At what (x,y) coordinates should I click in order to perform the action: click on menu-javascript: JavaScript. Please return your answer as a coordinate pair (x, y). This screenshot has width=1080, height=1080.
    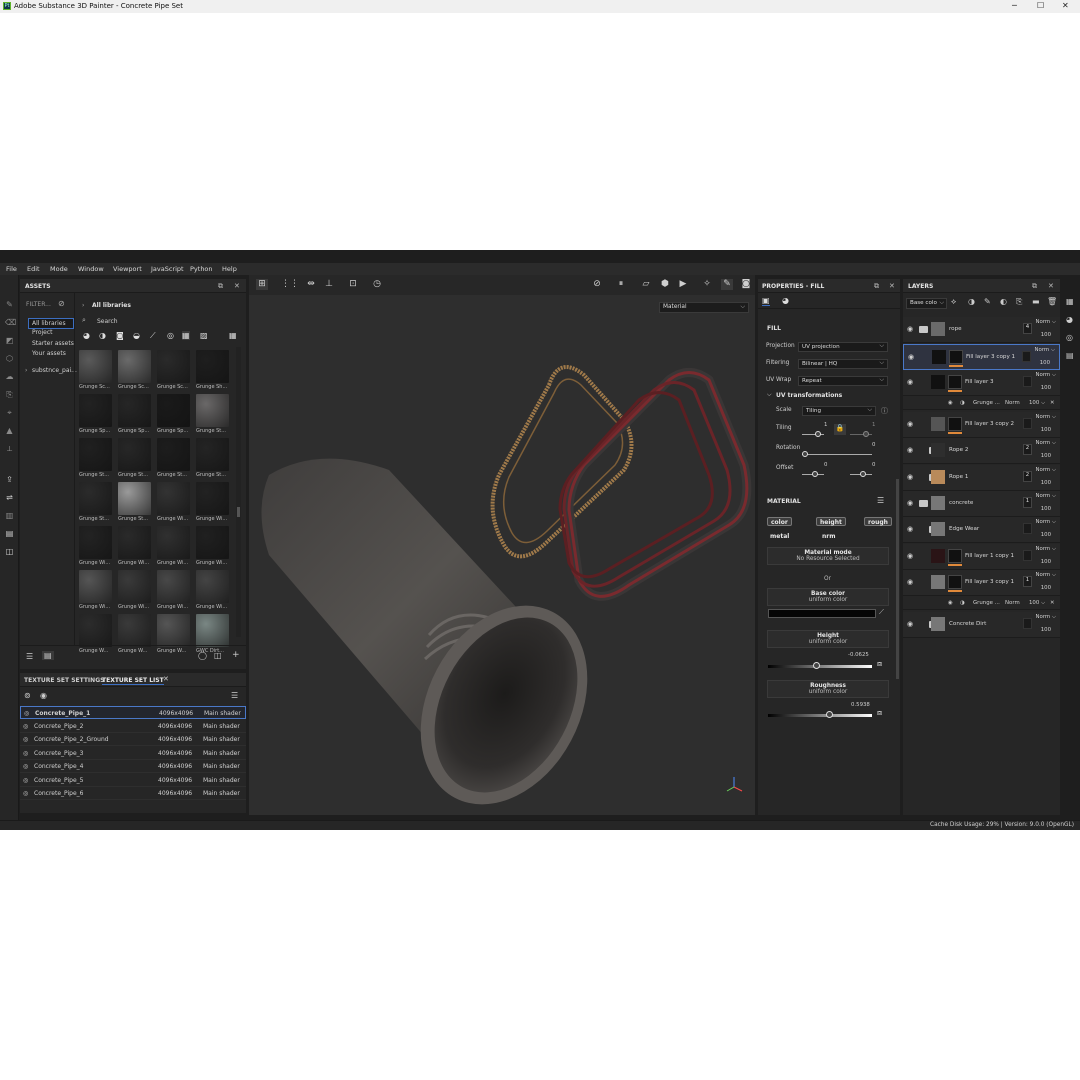
    Looking at the image, I should click on (167, 269).